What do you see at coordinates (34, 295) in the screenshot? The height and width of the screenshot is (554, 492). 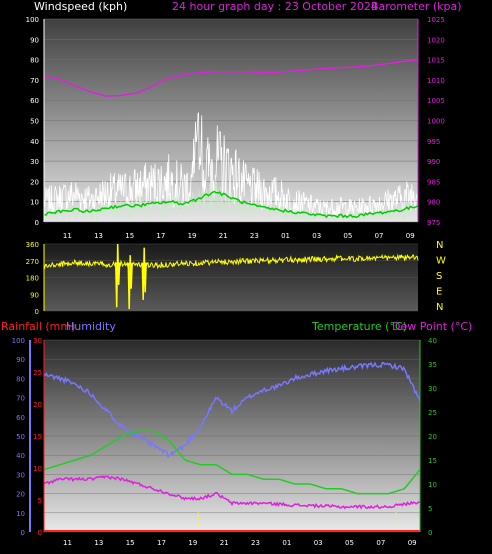 I see `direction-tick-label: 90` at bounding box center [34, 295].